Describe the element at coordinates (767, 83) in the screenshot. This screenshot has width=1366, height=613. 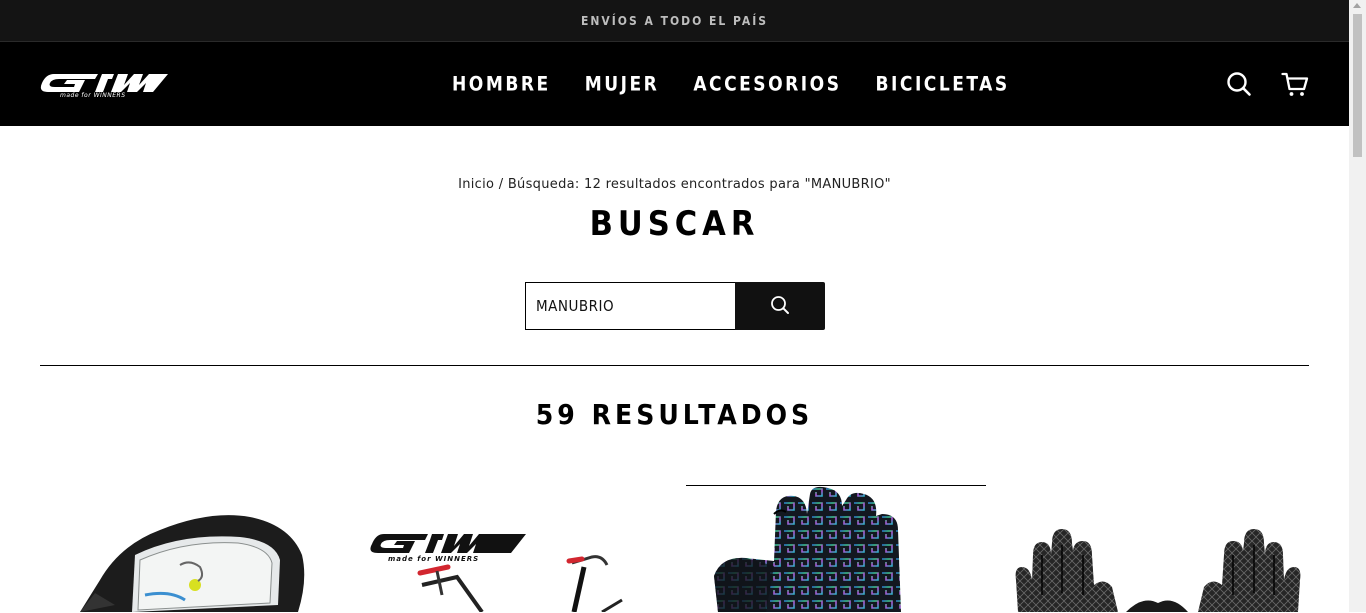
I see `nav-item-accesorios: ACCESORIOS` at that location.